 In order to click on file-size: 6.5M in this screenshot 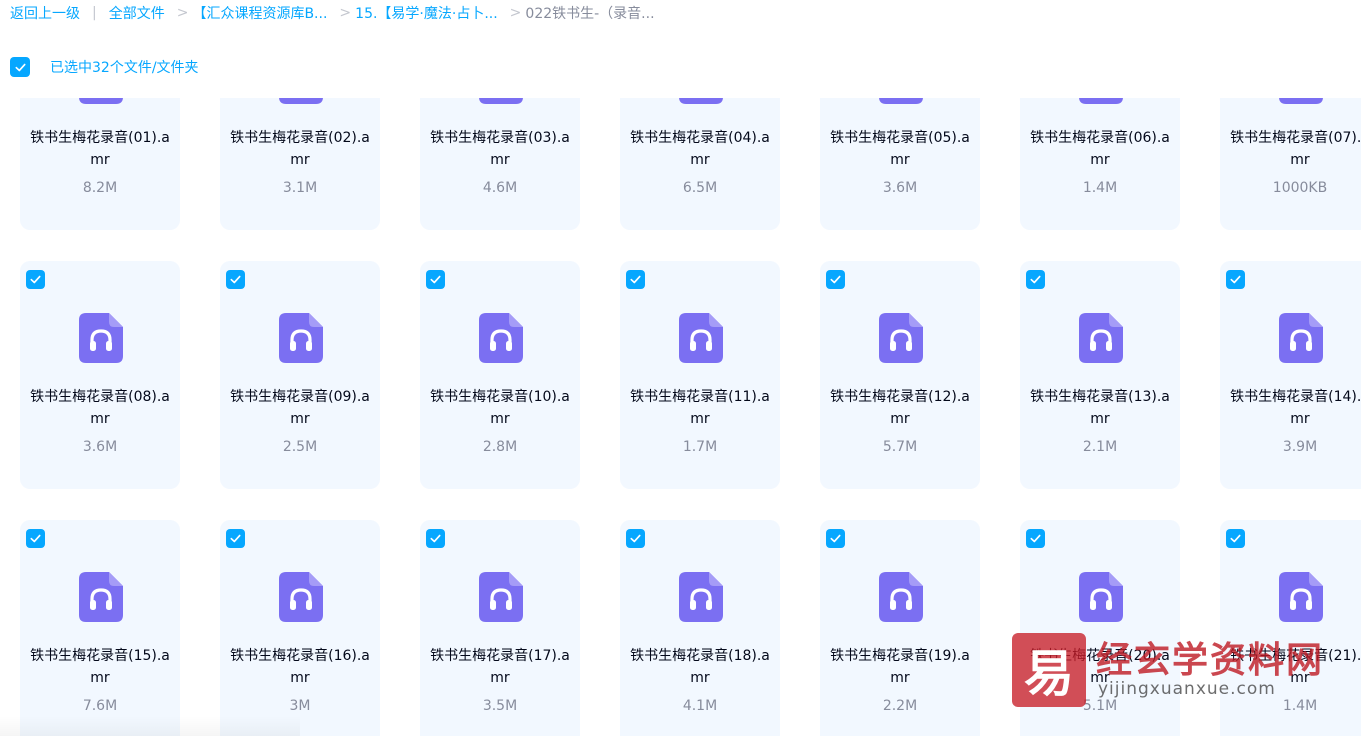, I will do `click(700, 188)`.